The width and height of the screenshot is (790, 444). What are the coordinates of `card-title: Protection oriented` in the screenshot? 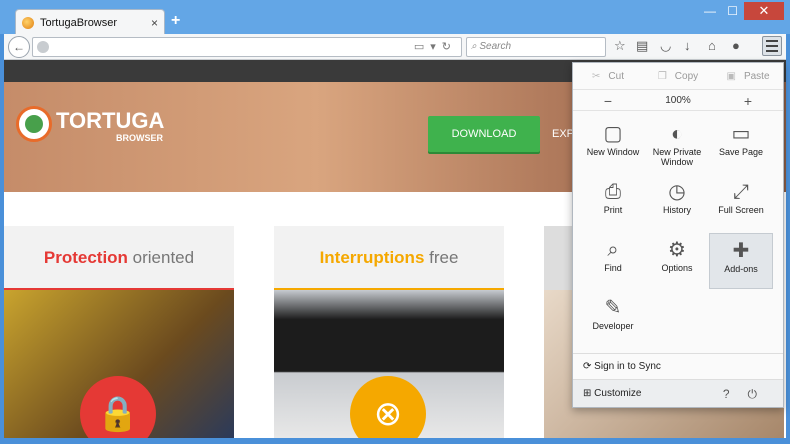 It's located at (119, 257).